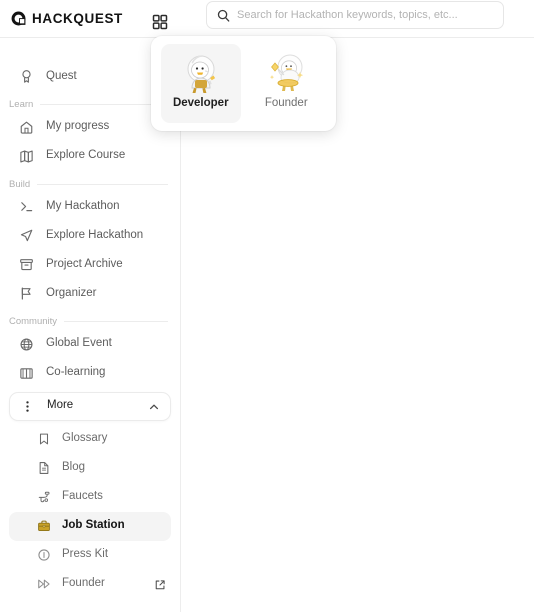 This screenshot has height=612, width=534. I want to click on role-selector-popover: Developer Founder, so click(243, 83).